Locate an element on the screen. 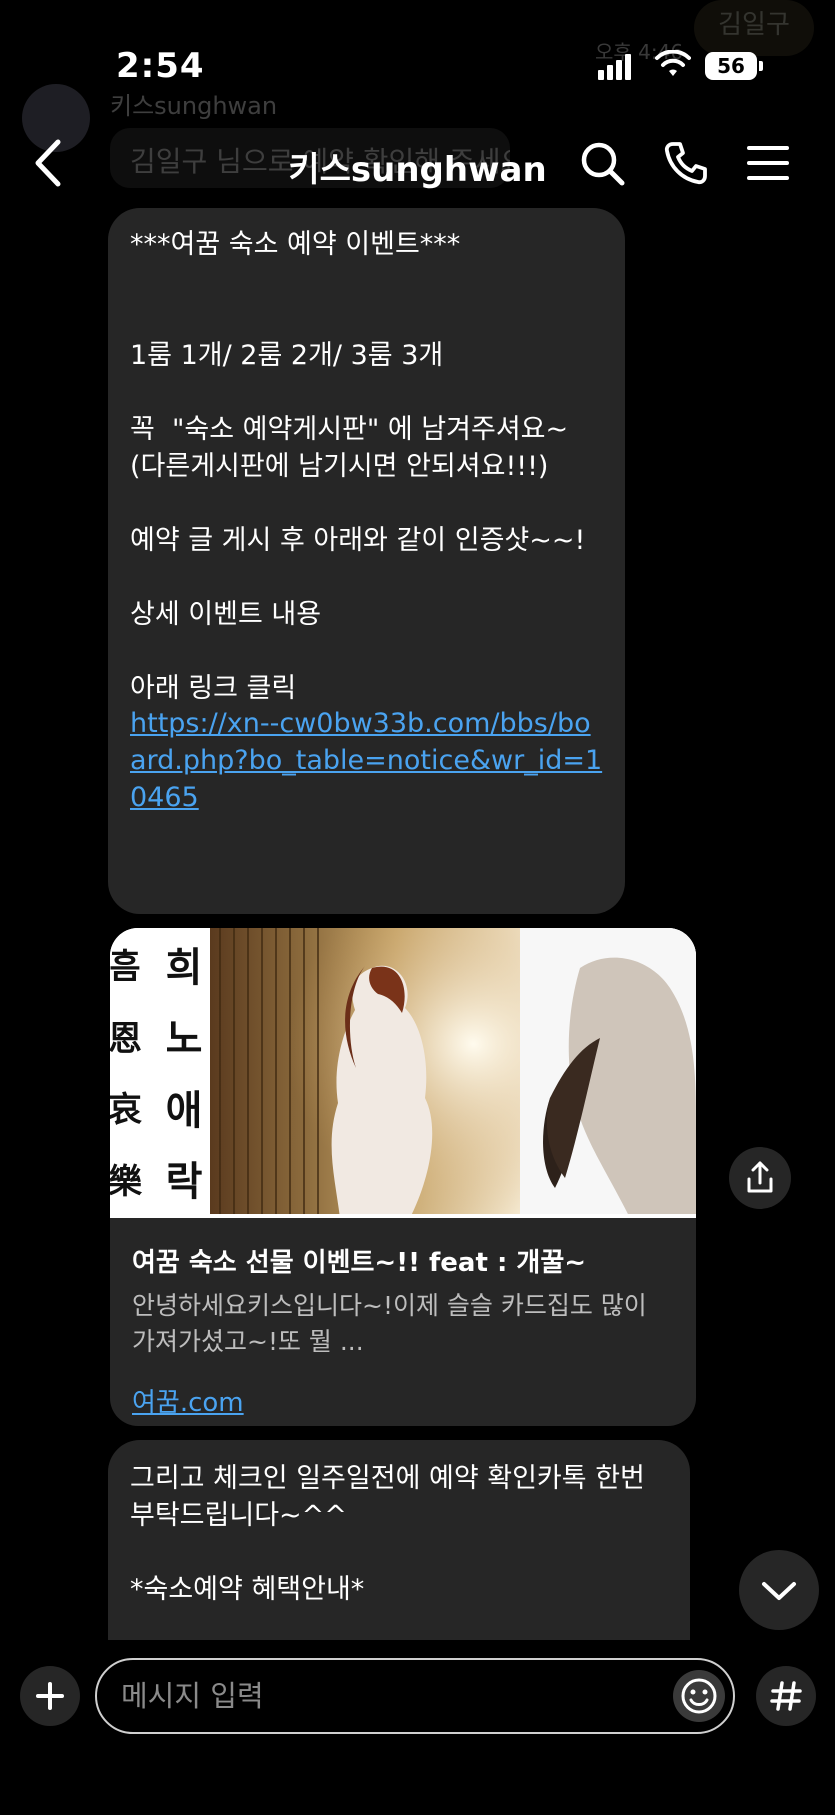  plus-icon is located at coordinates (50, 1696).